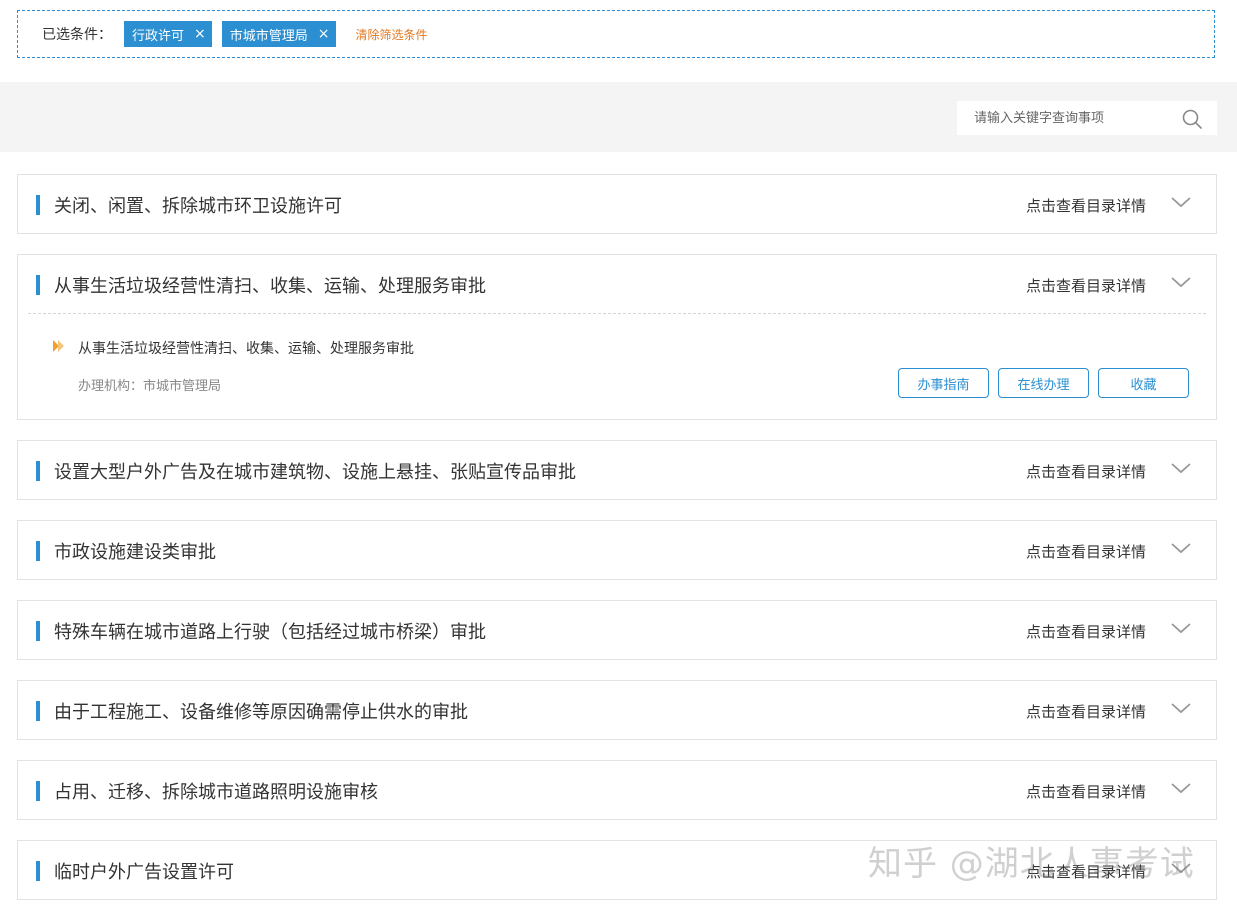  Describe the element at coordinates (1043, 383) in the screenshot. I see `online-apply-button: 在线办理` at that location.